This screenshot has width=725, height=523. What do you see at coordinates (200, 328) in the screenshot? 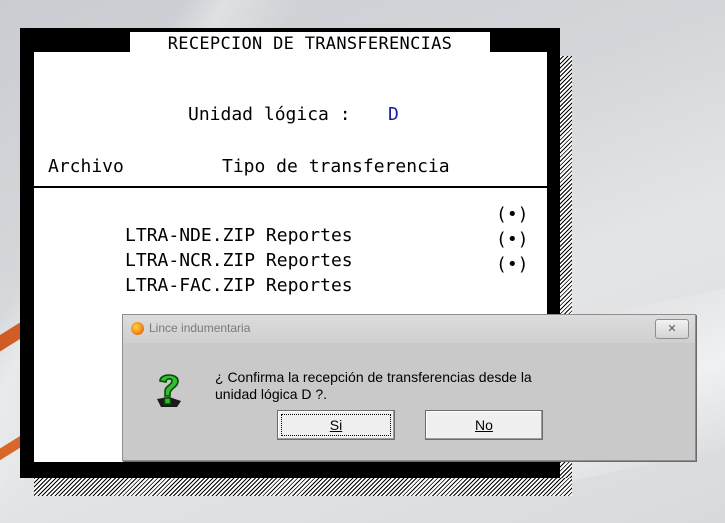
I see `dialog-title: Lince indumentaria` at bounding box center [200, 328].